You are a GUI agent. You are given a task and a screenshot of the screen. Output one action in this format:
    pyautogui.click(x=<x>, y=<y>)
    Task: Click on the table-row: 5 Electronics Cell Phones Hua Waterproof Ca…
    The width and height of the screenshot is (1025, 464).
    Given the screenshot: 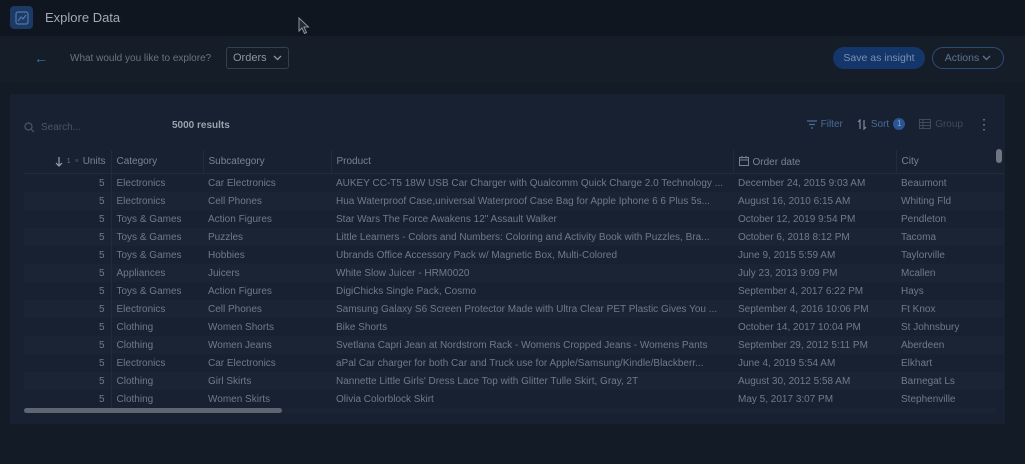 What is the action you would take?
    pyautogui.click(x=514, y=201)
    